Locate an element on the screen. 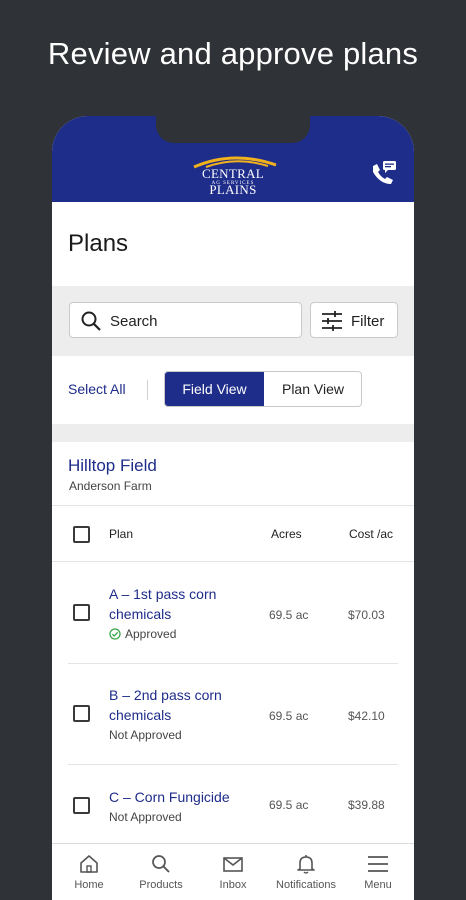  cost-value: $70.03 is located at coordinates (366, 615).